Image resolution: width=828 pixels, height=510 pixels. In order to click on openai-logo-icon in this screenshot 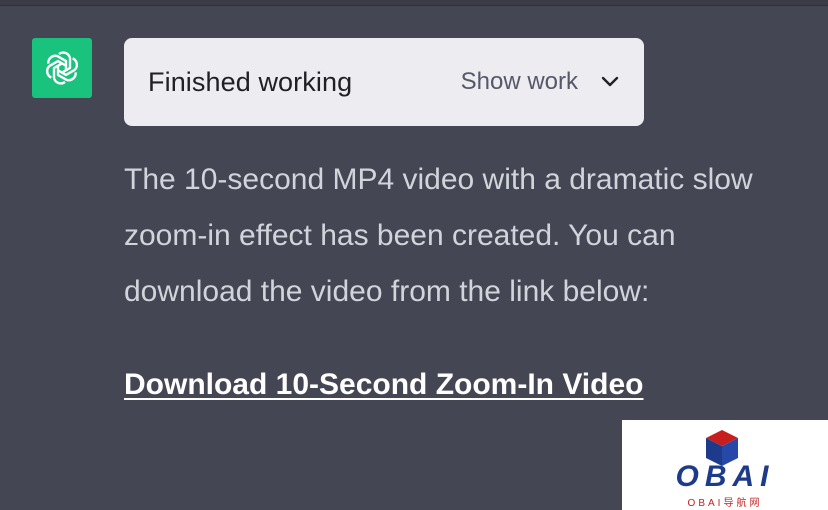, I will do `click(62, 68)`.